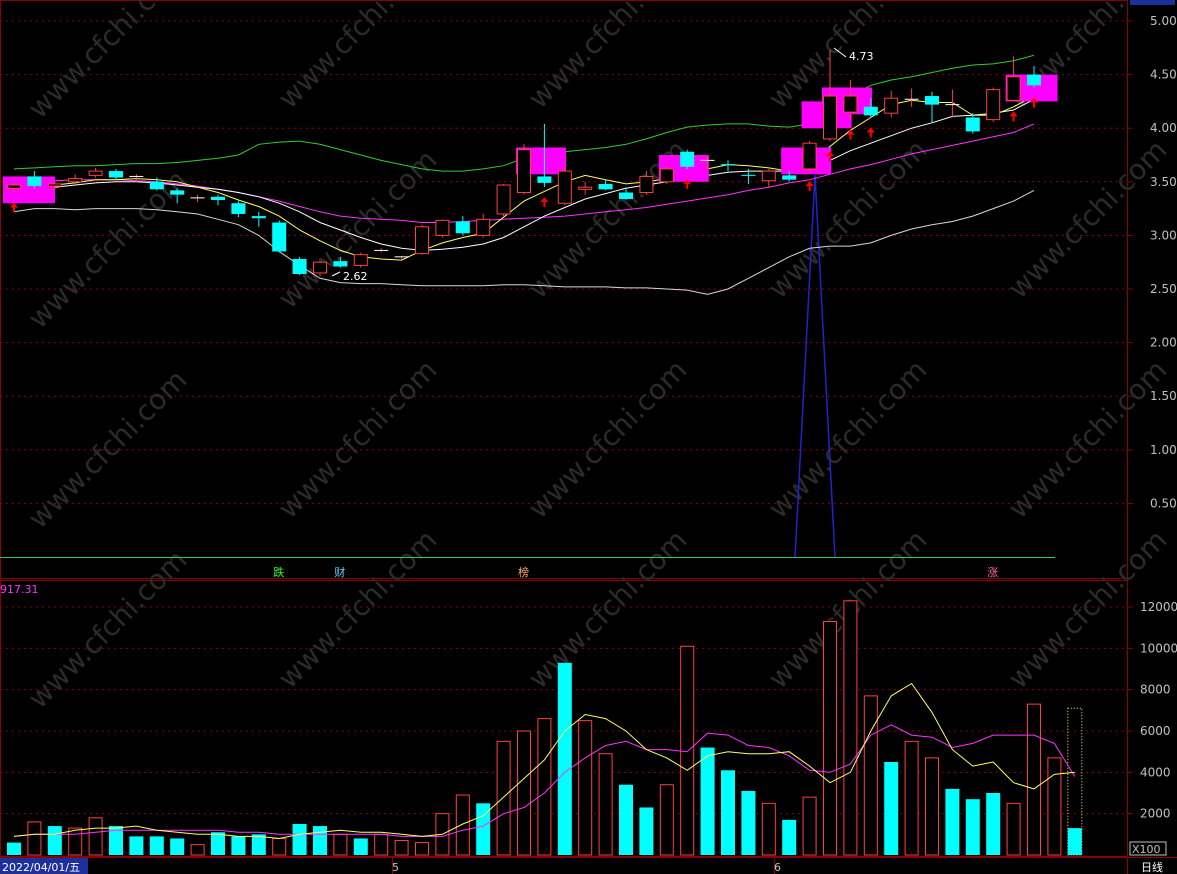  What do you see at coordinates (1163, 21) in the screenshot?
I see `price-tick-label: 5.00` at bounding box center [1163, 21].